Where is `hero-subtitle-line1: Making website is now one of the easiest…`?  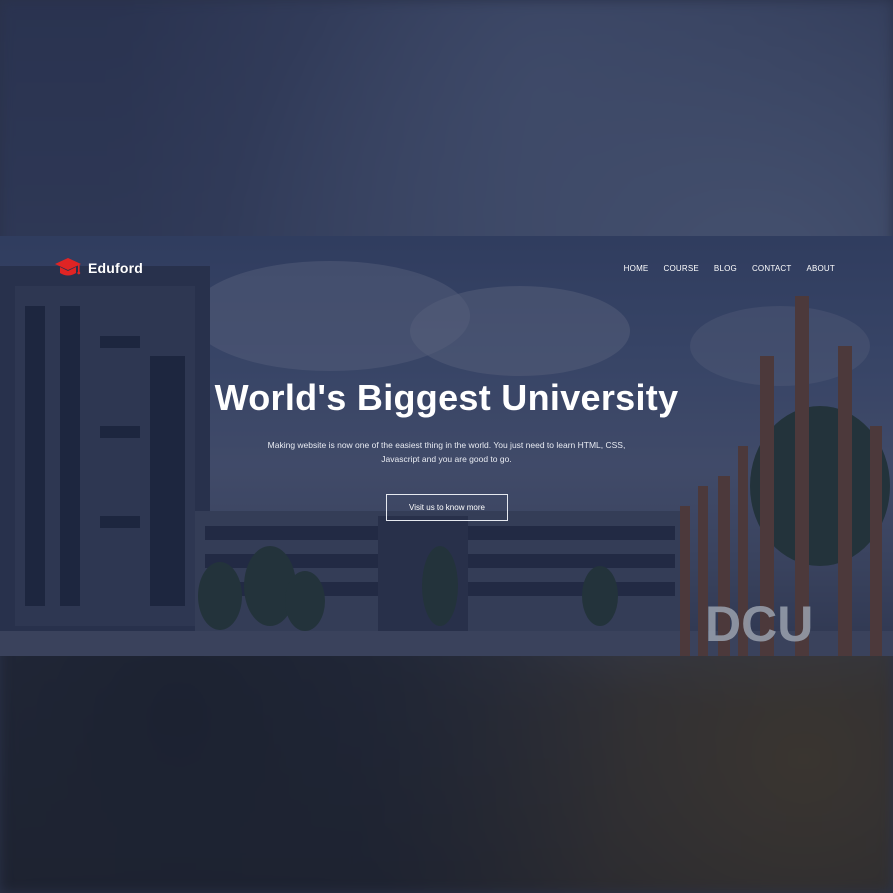
hero-subtitle-line1: Making website is now one of the easiest… is located at coordinates (446, 445).